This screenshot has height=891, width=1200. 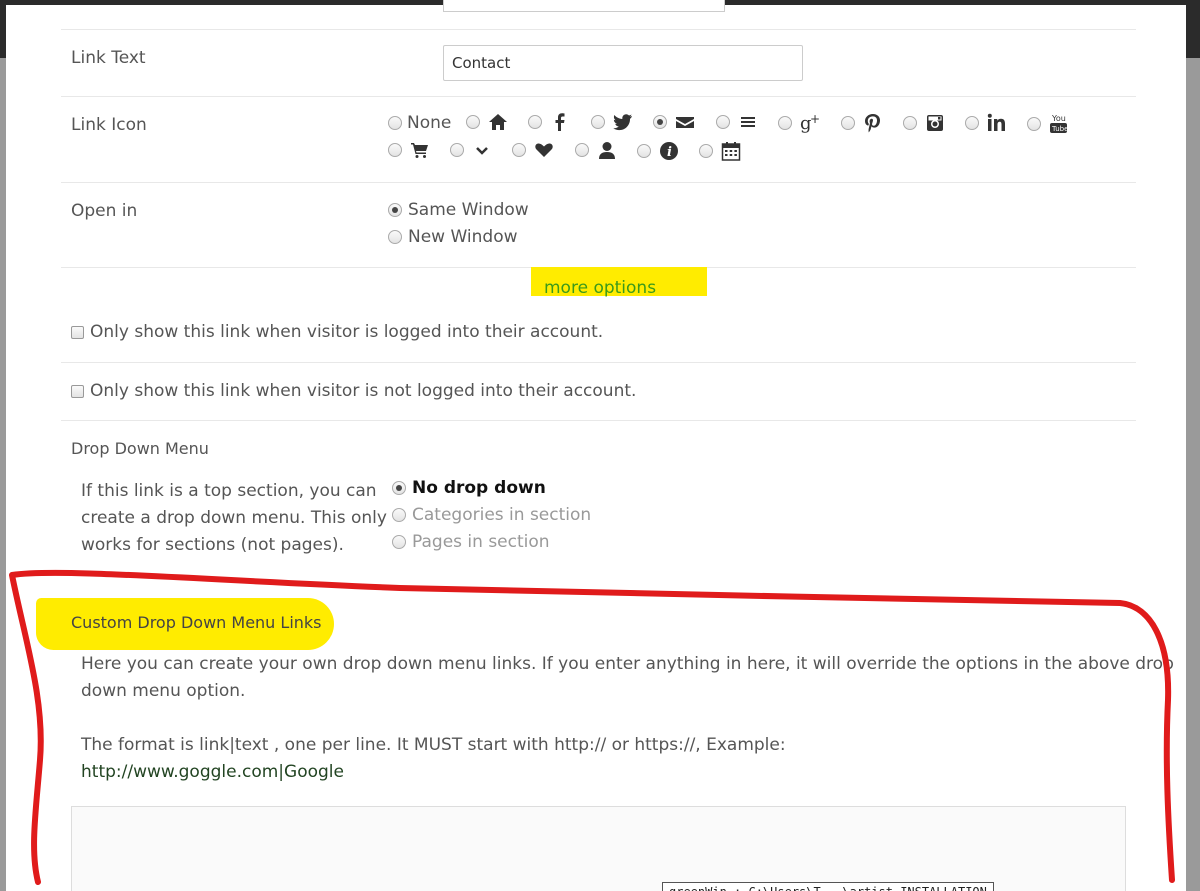 What do you see at coordinates (1058, 118) in the screenshot?
I see `svg-text: You` at bounding box center [1058, 118].